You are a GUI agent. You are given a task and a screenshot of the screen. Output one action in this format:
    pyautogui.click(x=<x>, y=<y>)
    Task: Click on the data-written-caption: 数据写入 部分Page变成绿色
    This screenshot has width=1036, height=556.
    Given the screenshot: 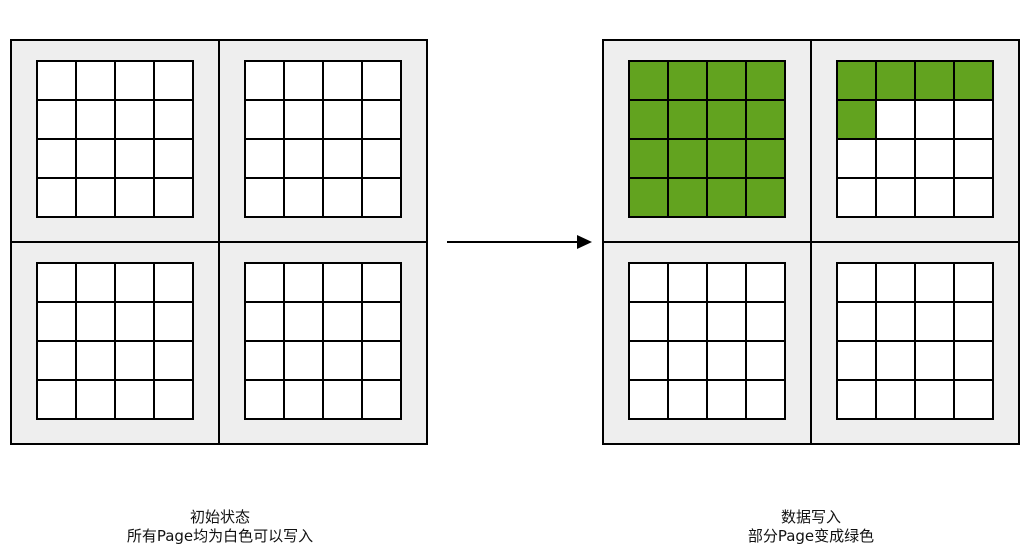 What is the action you would take?
    pyautogui.click(x=811, y=527)
    